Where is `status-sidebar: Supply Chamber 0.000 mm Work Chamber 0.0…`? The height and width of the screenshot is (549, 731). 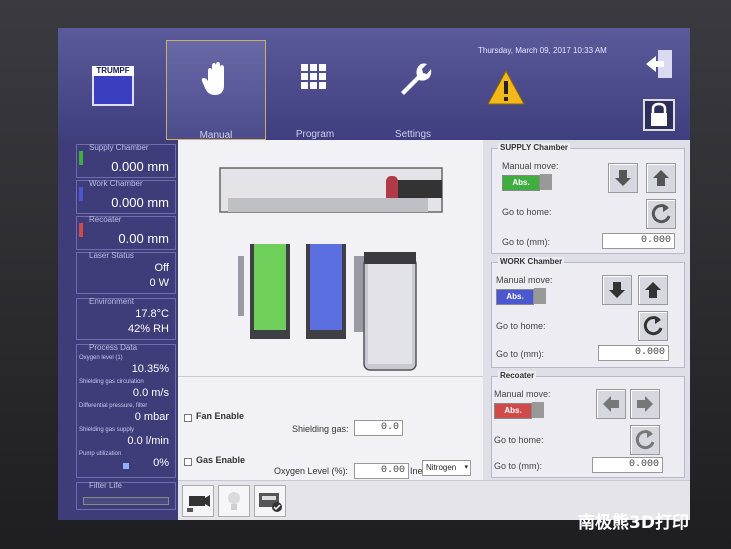
status-sidebar: Supply Chamber 0.000 mm Work Chamber 0.0… is located at coordinates (118, 330).